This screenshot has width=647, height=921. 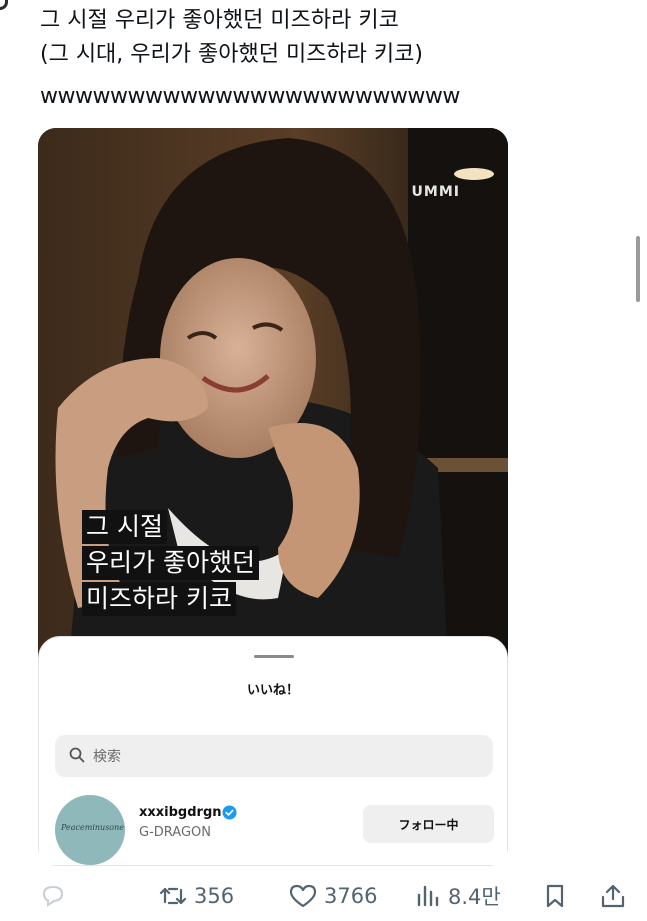 I want to click on avatar: Peaceminusone, so click(x=90, y=830).